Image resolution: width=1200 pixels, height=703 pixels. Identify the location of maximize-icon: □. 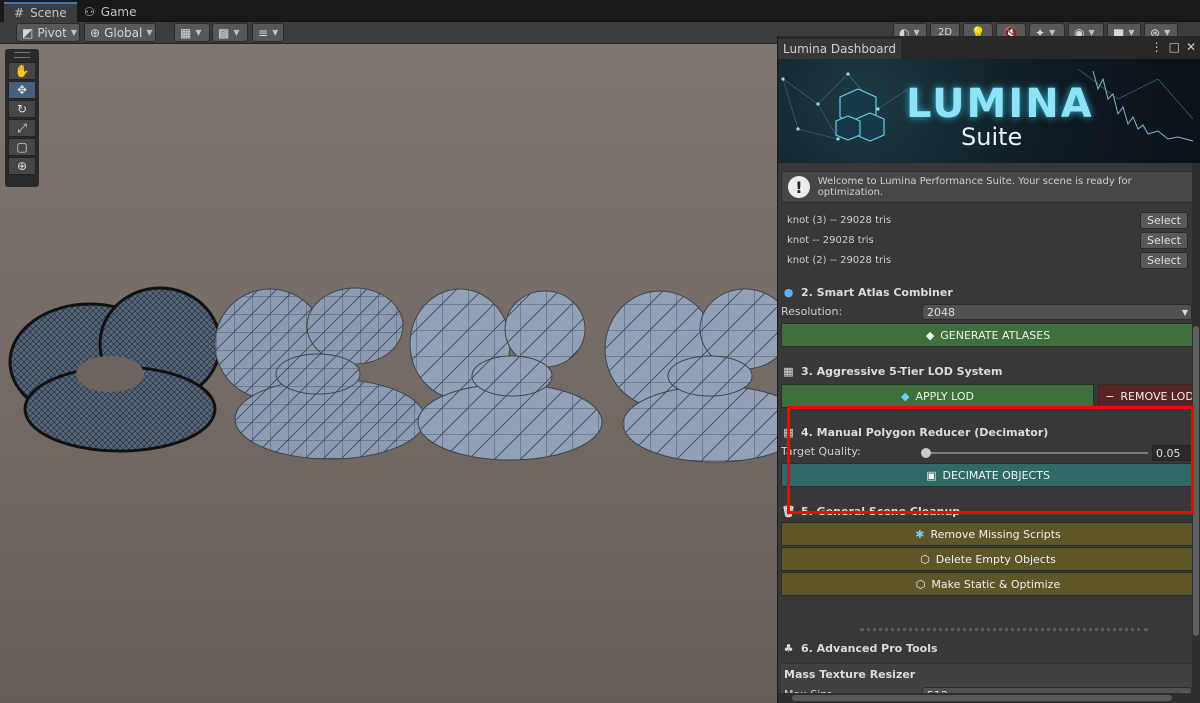
(1174, 47).